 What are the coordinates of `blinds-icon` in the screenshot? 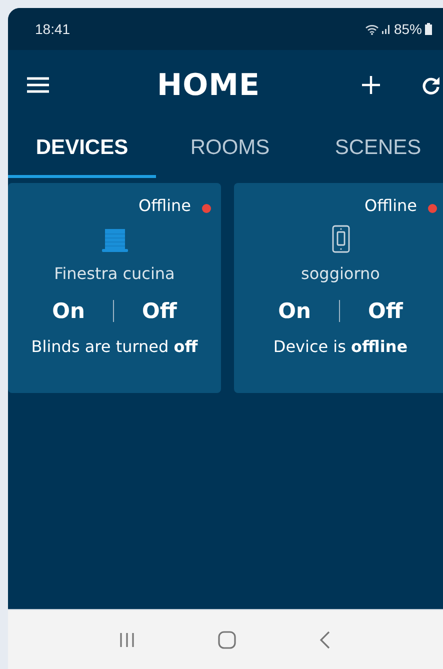 It's located at (115, 241).